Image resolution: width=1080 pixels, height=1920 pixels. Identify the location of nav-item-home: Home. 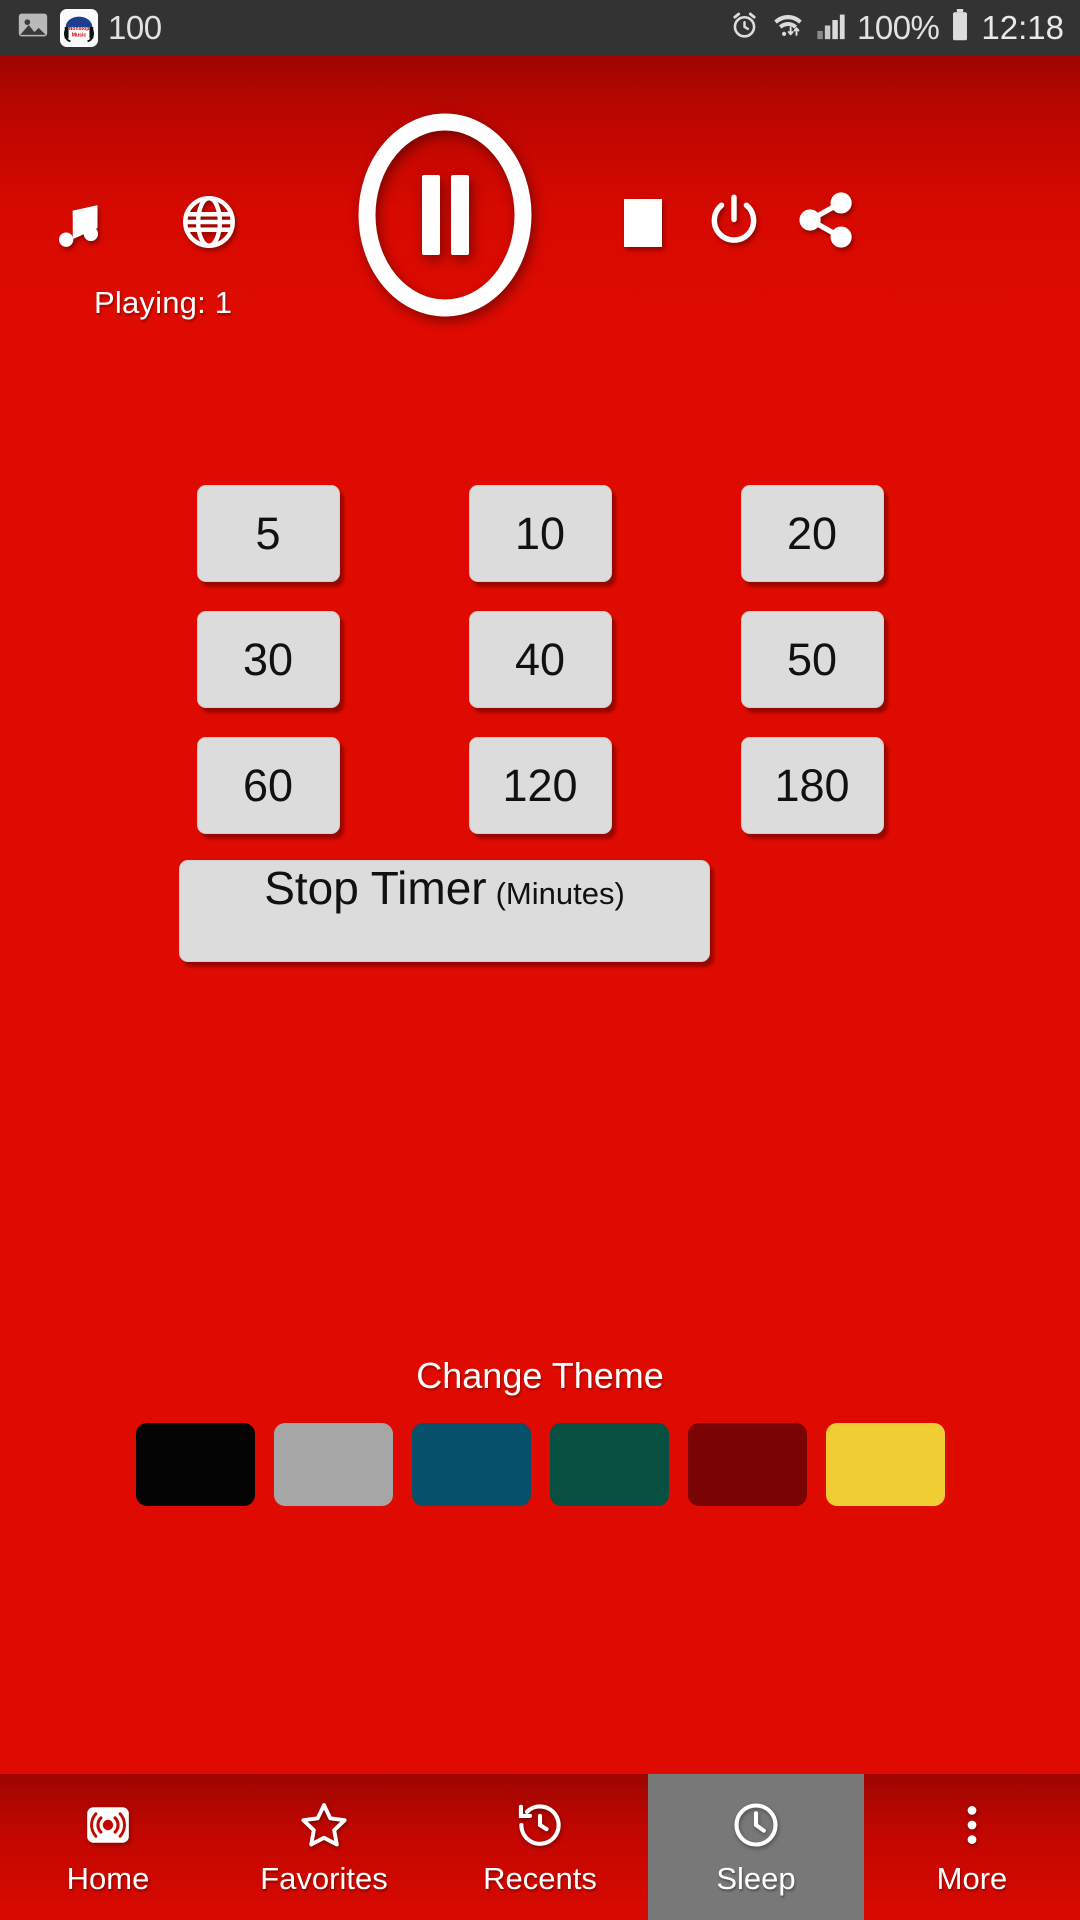
(108, 1847).